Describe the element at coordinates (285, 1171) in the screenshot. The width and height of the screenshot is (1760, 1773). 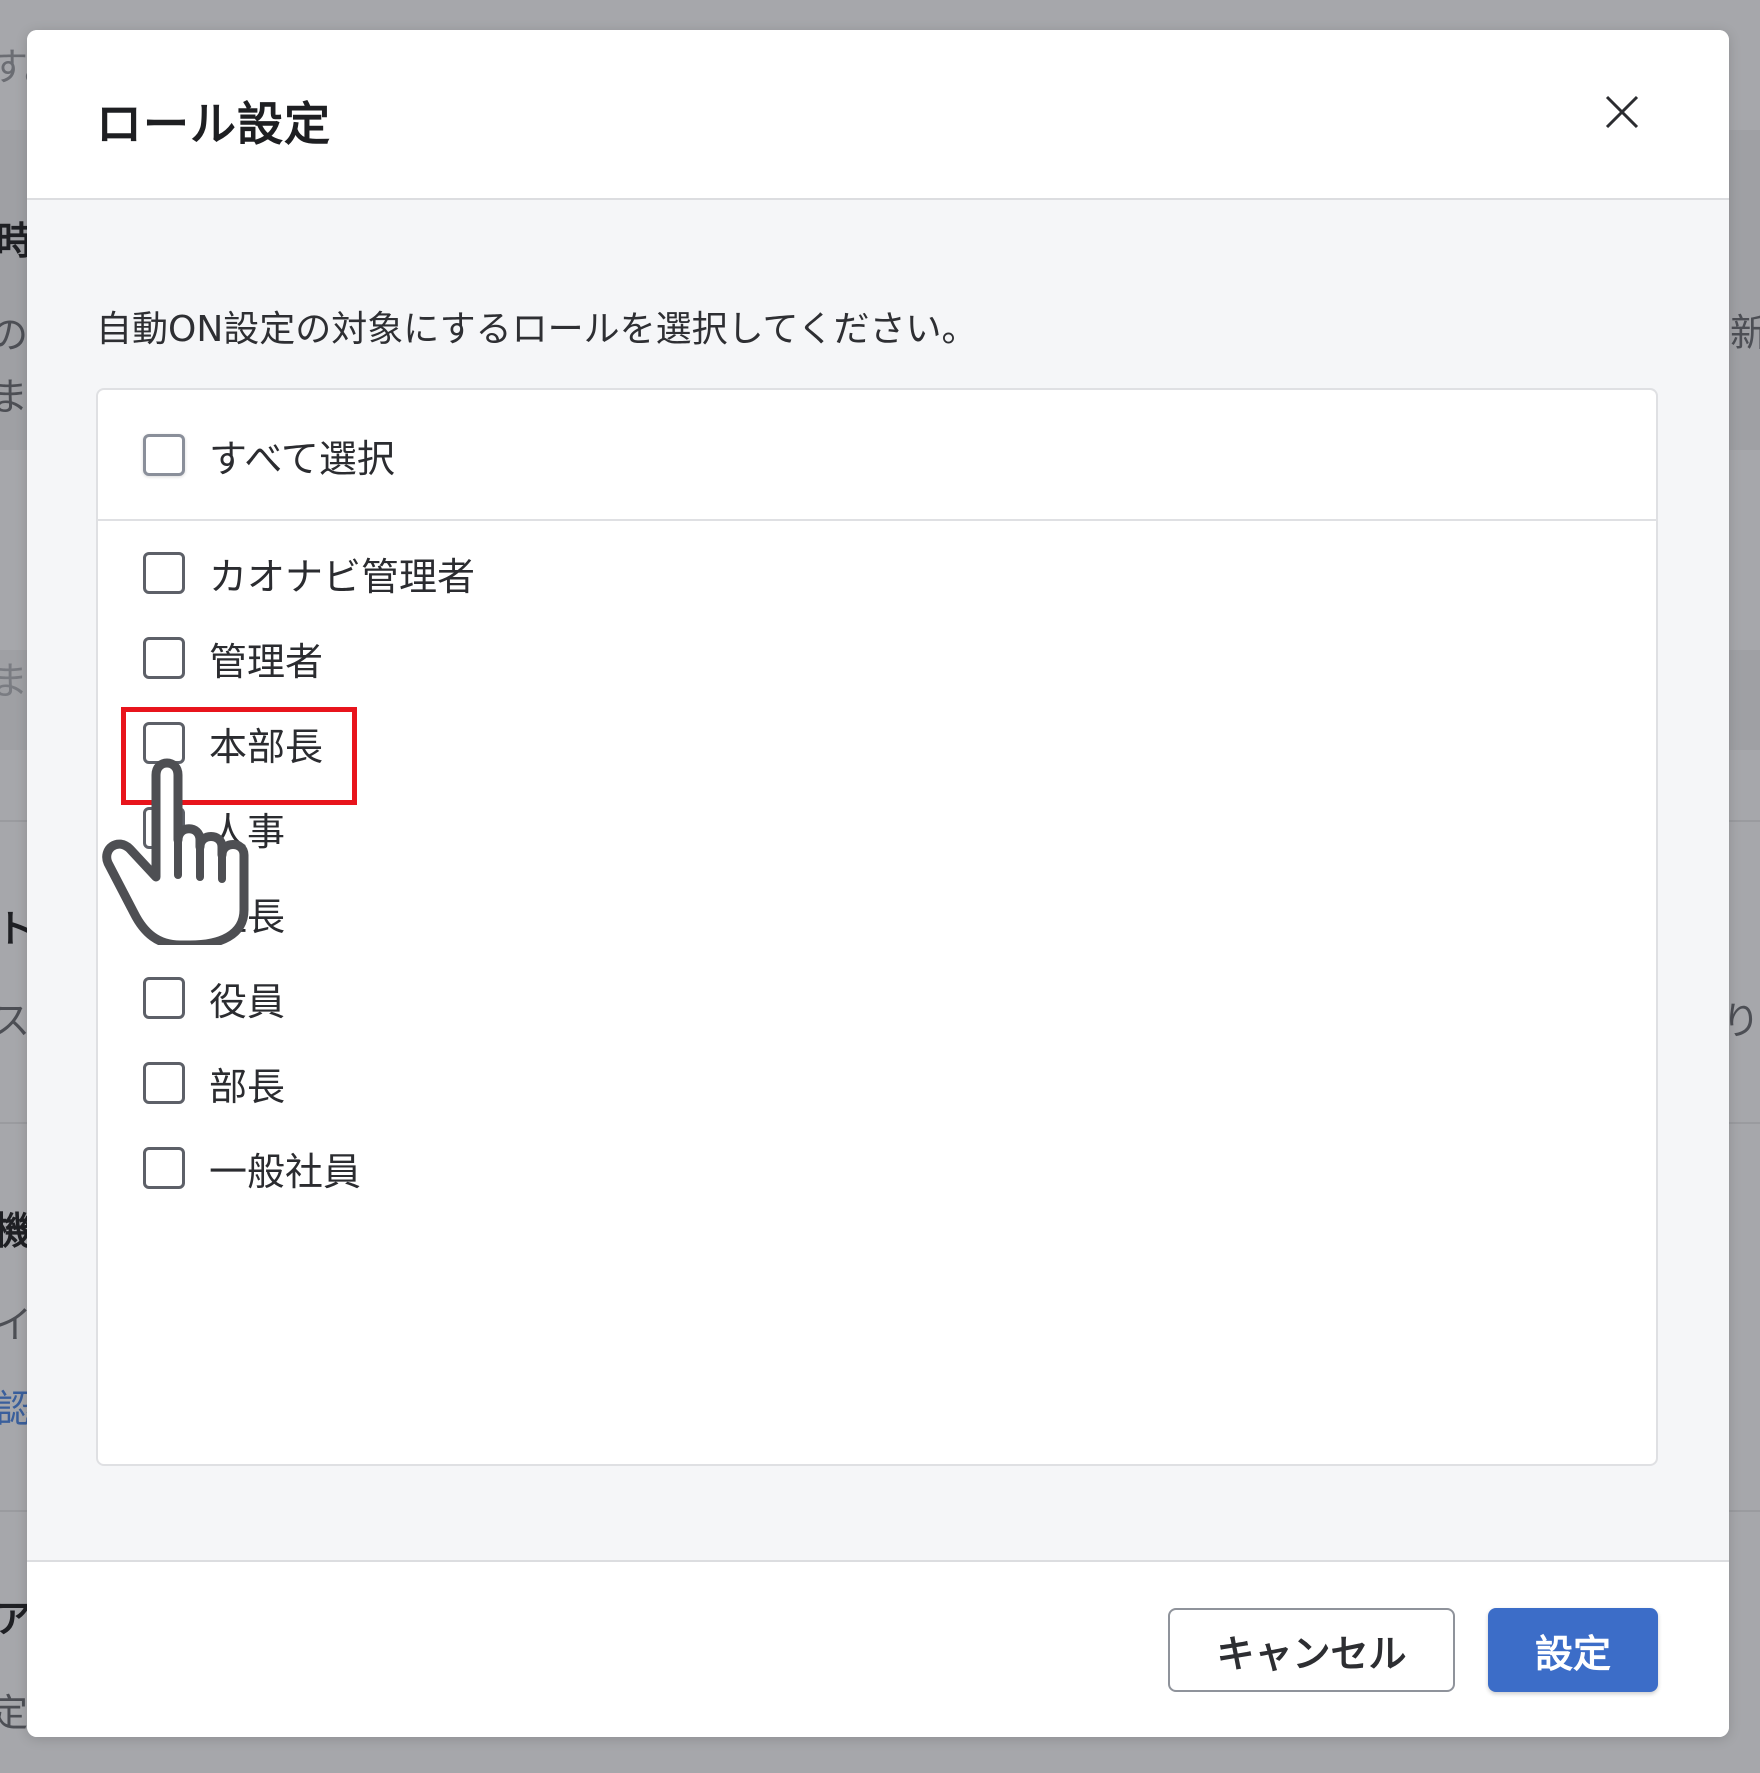
I see `role-label: 一般社員` at that location.